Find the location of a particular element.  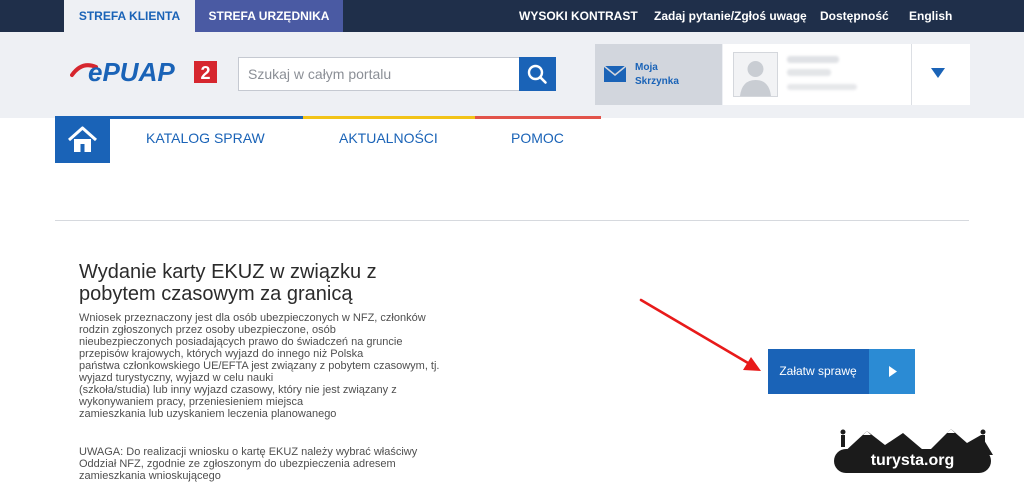

handle-case-button: Załatw sprawę is located at coordinates (841, 371).